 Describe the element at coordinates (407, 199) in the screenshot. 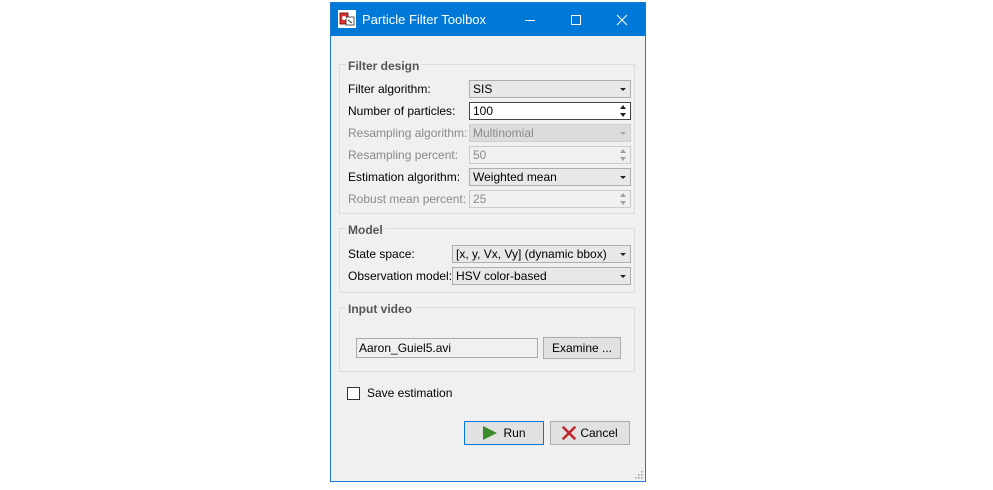

I see `robust-mean-percent-label: Robust mean percent:` at that location.